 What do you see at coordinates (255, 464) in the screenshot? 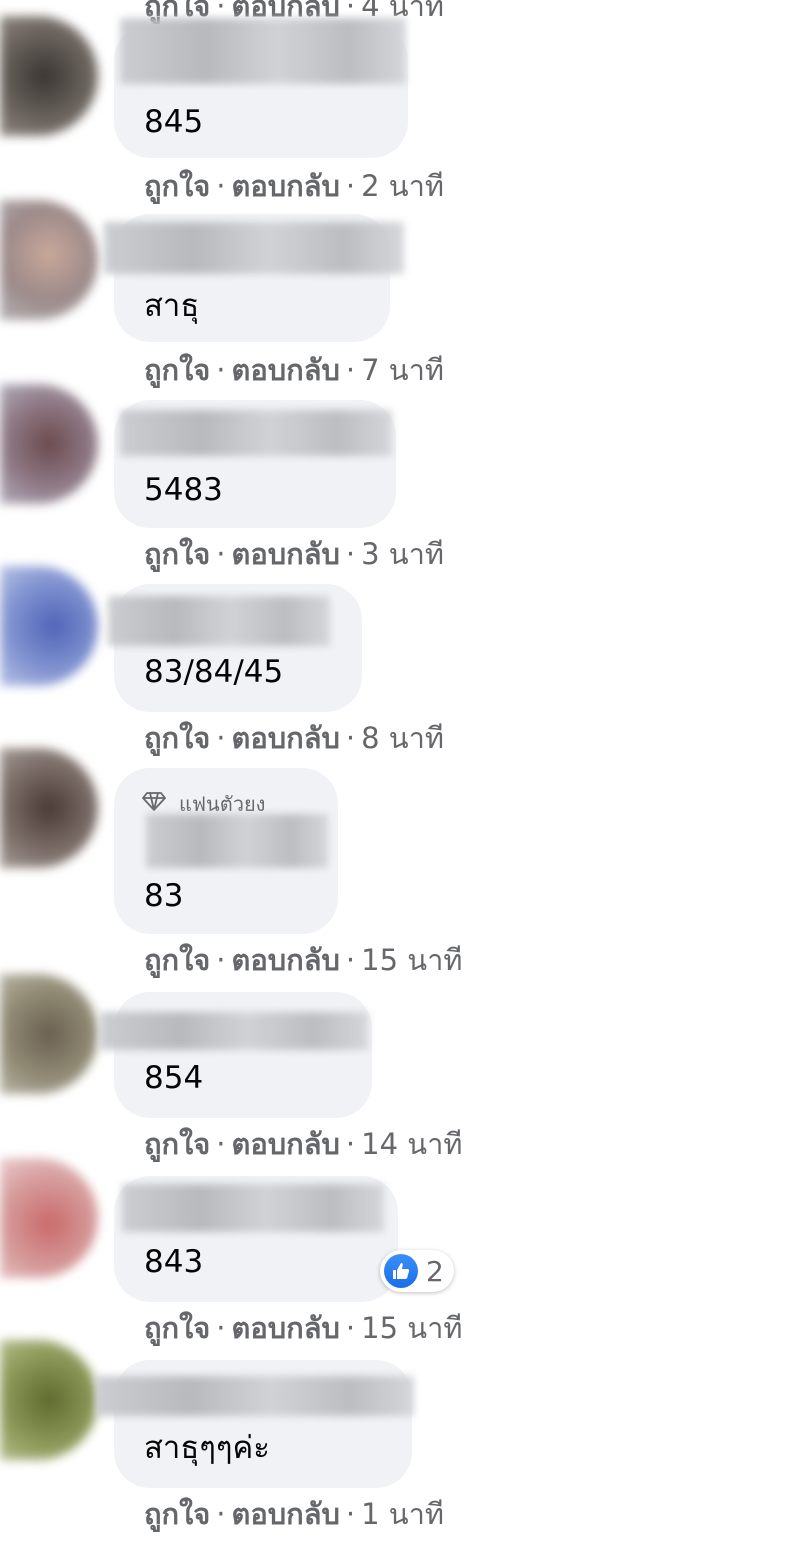
I see `comment-bubble: 5483` at bounding box center [255, 464].